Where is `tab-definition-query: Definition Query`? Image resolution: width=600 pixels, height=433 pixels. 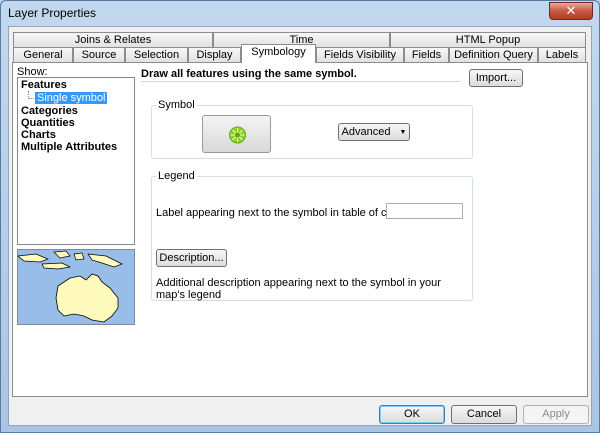
tab-definition-query: Definition Query is located at coordinates (493, 55).